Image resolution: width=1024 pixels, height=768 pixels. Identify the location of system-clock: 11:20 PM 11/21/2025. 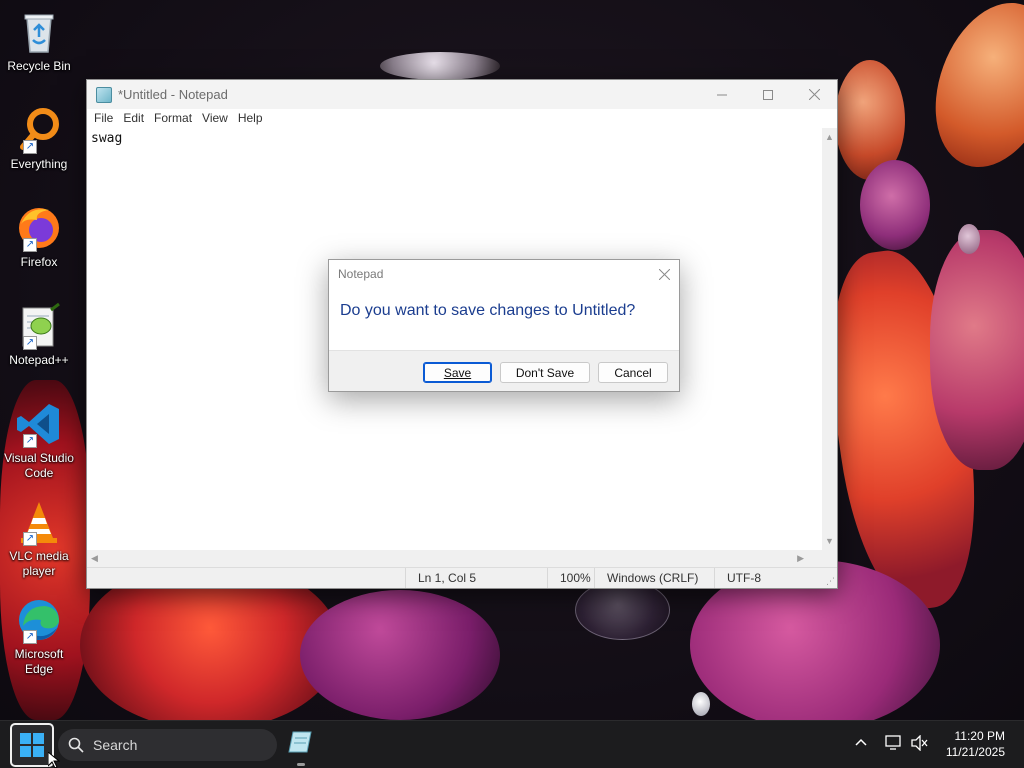
(975, 744).